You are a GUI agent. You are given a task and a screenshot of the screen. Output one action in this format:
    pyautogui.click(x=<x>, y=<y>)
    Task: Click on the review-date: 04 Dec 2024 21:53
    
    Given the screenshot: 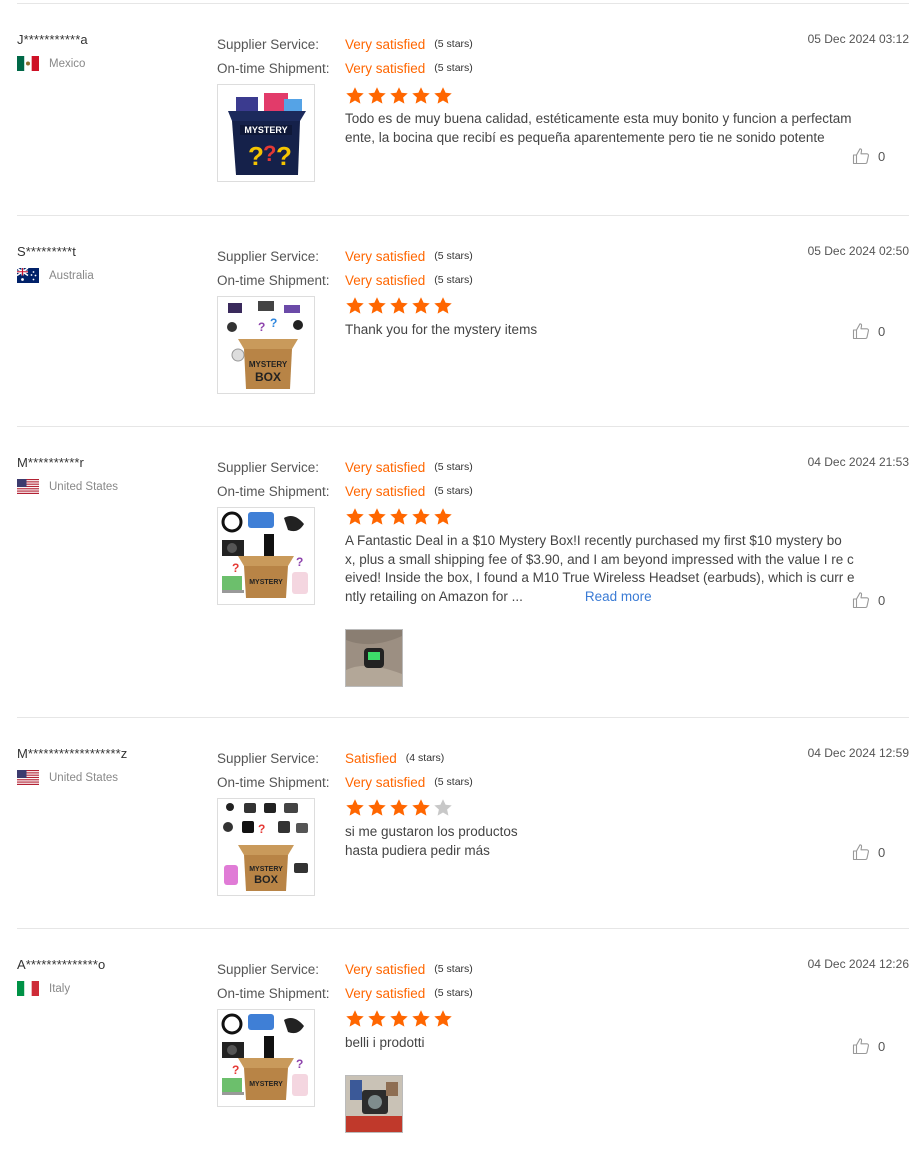 What is the action you would take?
    pyautogui.click(x=858, y=462)
    